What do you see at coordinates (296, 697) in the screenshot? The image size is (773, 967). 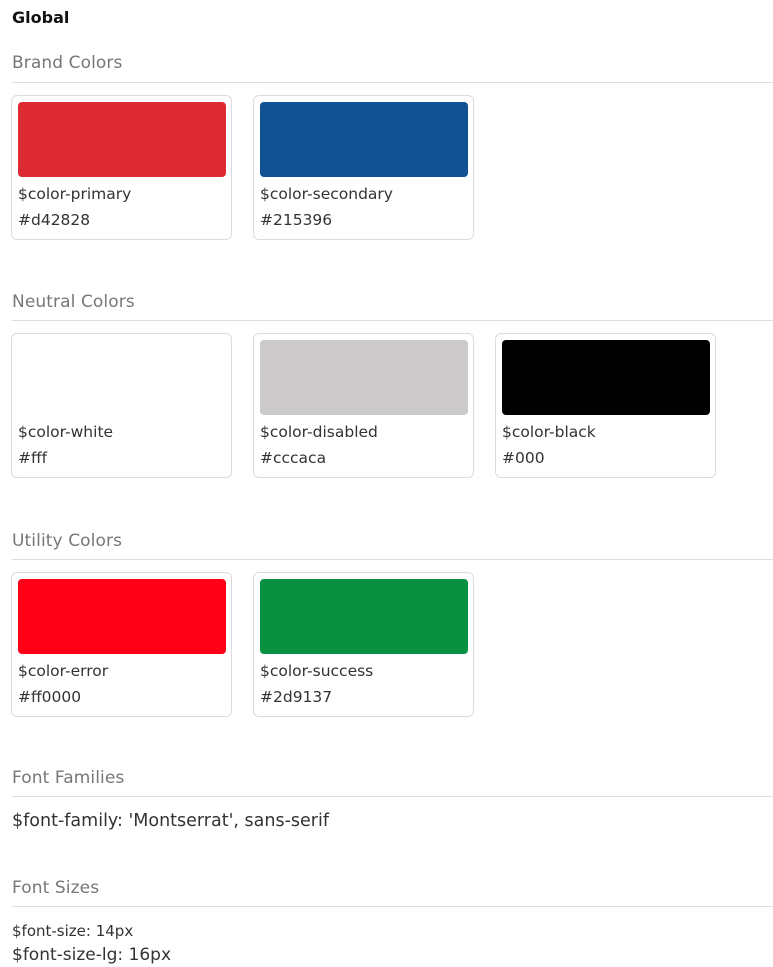 I see `color-hex-value: #2d9137` at bounding box center [296, 697].